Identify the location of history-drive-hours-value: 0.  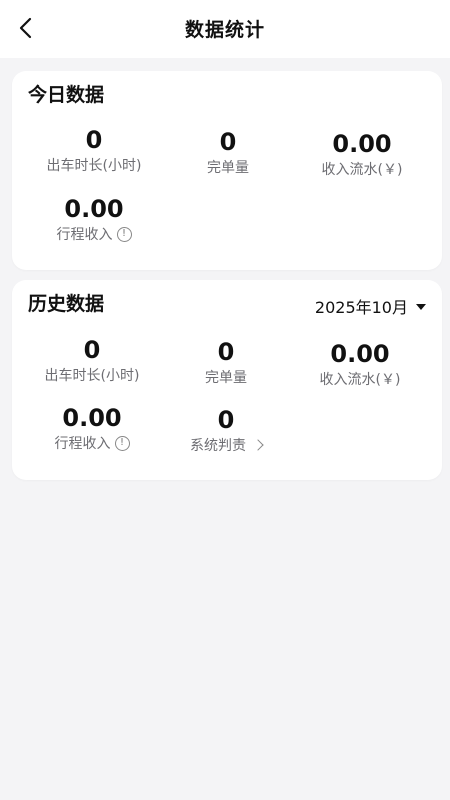
(92, 350).